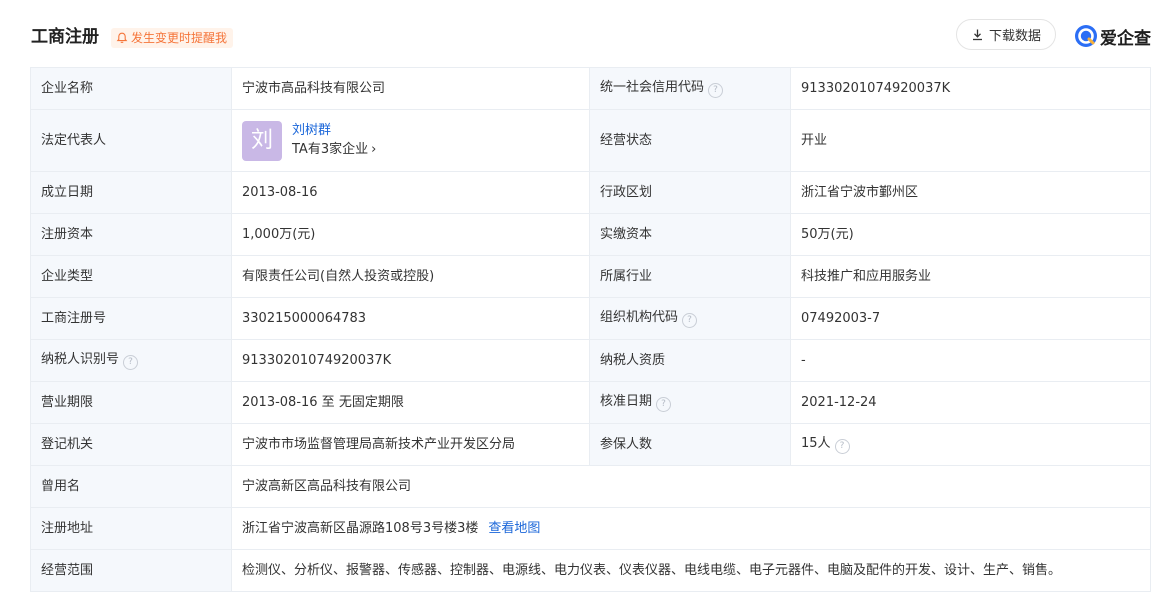 The height and width of the screenshot is (599, 1153). Describe the element at coordinates (410, 318) in the screenshot. I see `reg-number-value: 330215000064783` at that location.